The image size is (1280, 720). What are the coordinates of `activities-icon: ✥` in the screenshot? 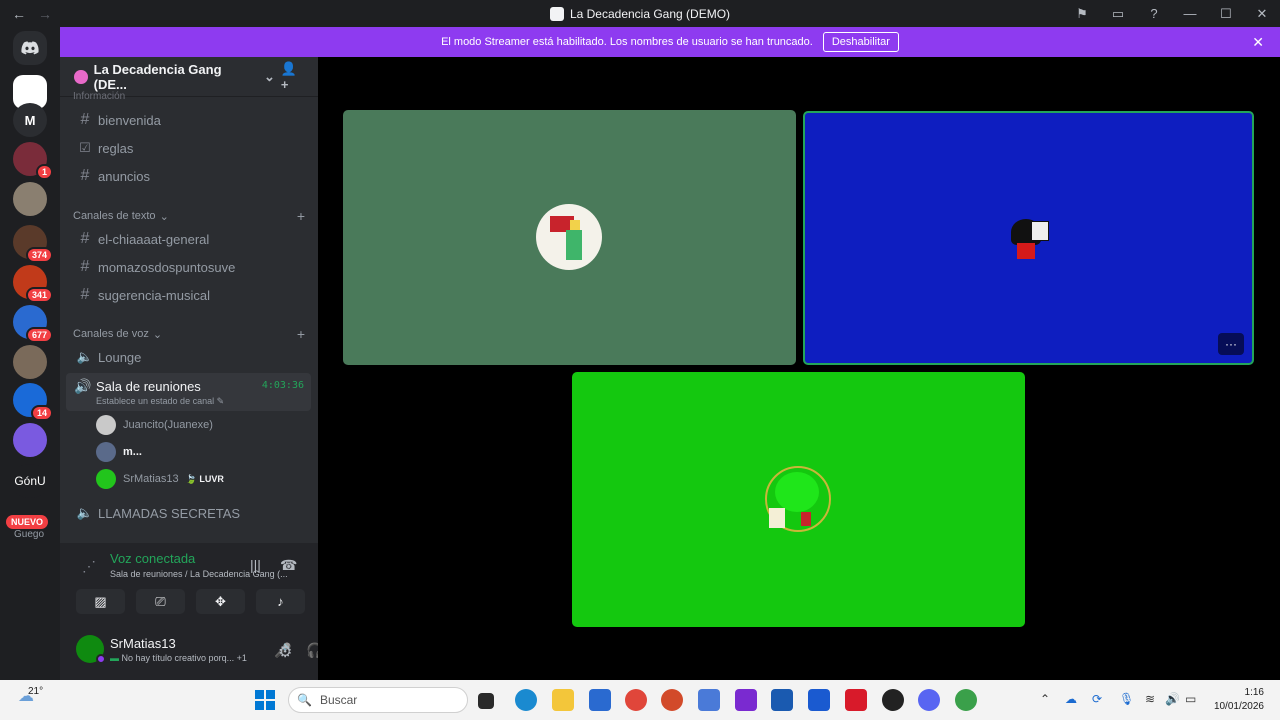 It's located at (220, 601).